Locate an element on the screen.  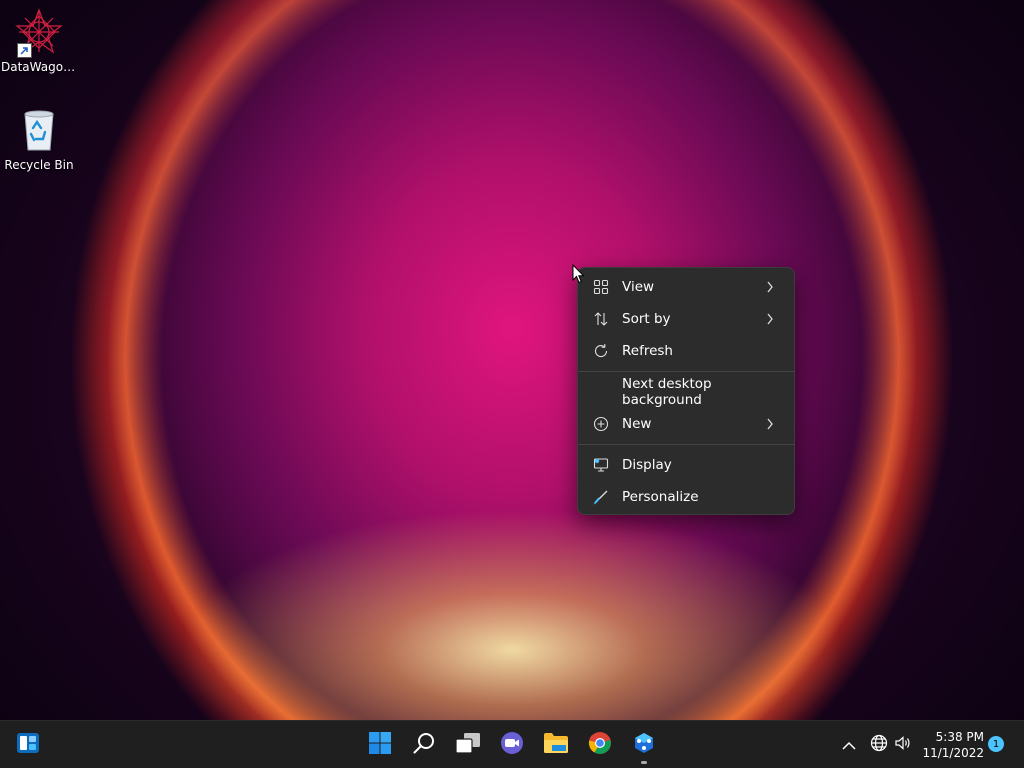
recycle-bin-icon is located at coordinates (39, 130).